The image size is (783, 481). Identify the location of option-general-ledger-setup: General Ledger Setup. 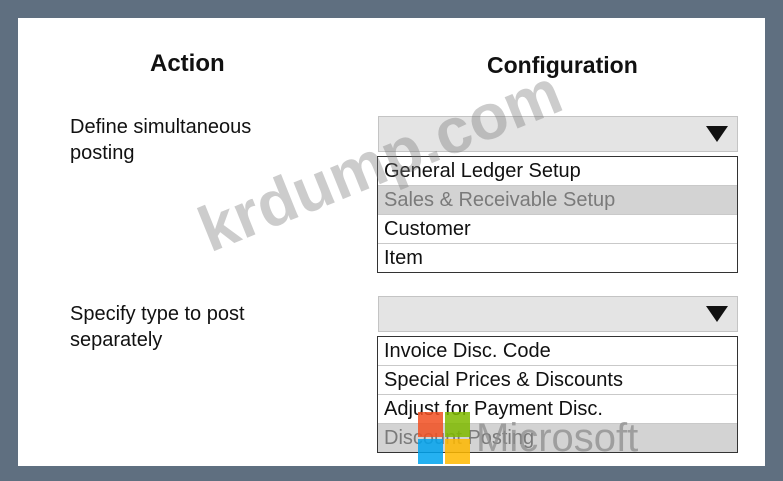
(557, 171).